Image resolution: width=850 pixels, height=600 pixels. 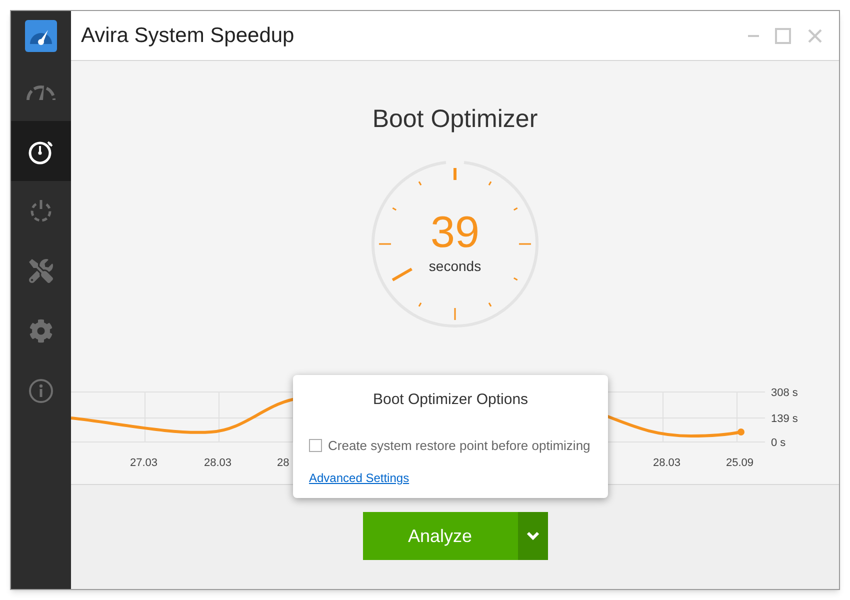 What do you see at coordinates (41, 391) in the screenshot?
I see `info-icon` at bounding box center [41, 391].